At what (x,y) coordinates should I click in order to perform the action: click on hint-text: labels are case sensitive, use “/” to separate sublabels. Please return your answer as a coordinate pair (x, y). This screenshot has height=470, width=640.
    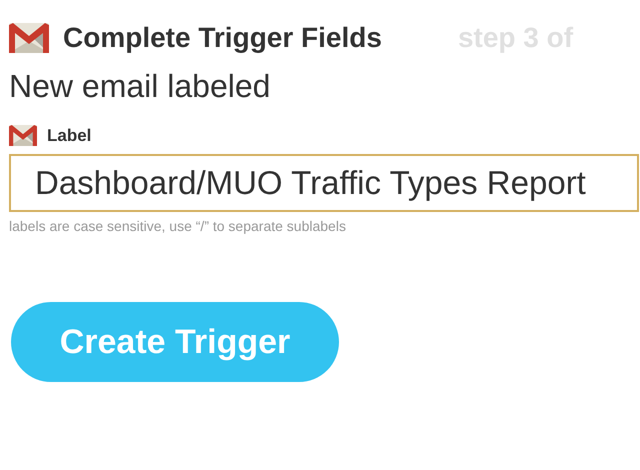
    Looking at the image, I should click on (178, 226).